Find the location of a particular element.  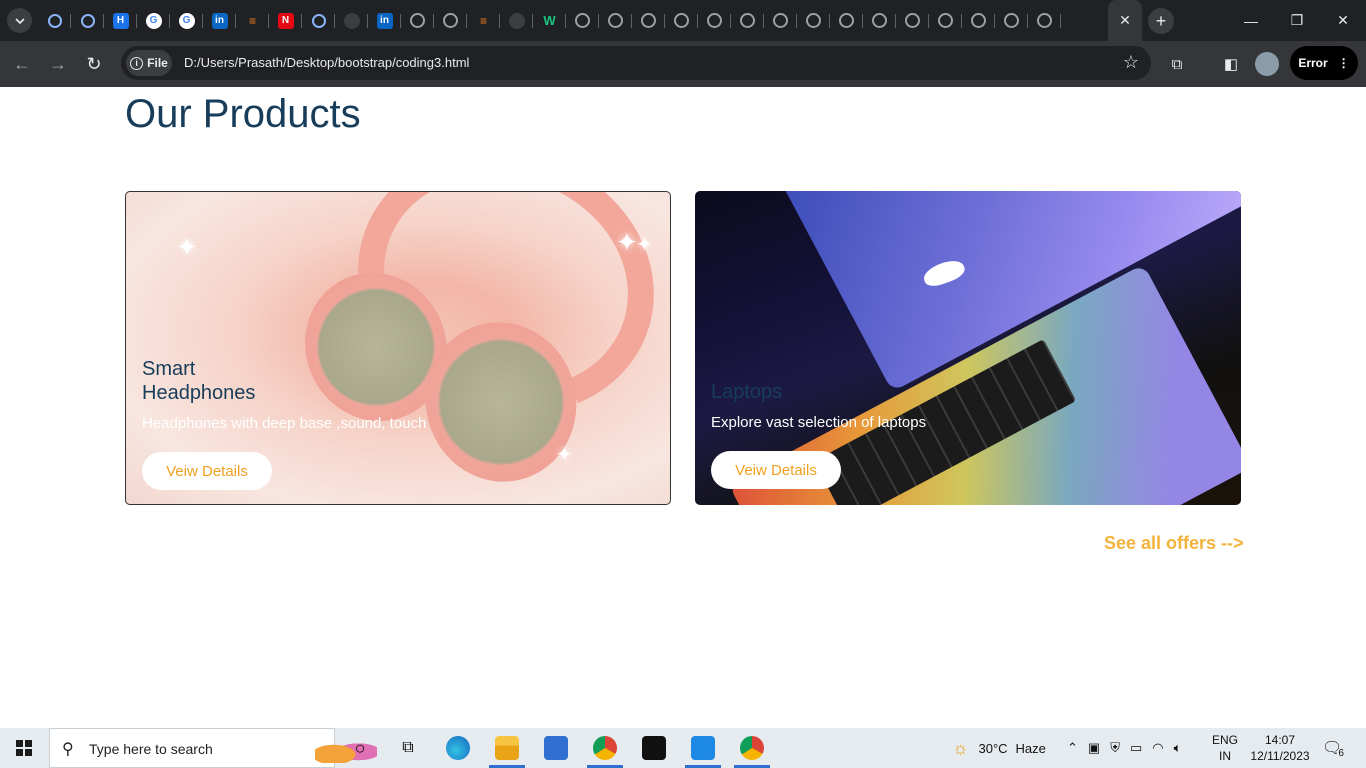

clock-time: 14:07 is located at coordinates (1280, 740).